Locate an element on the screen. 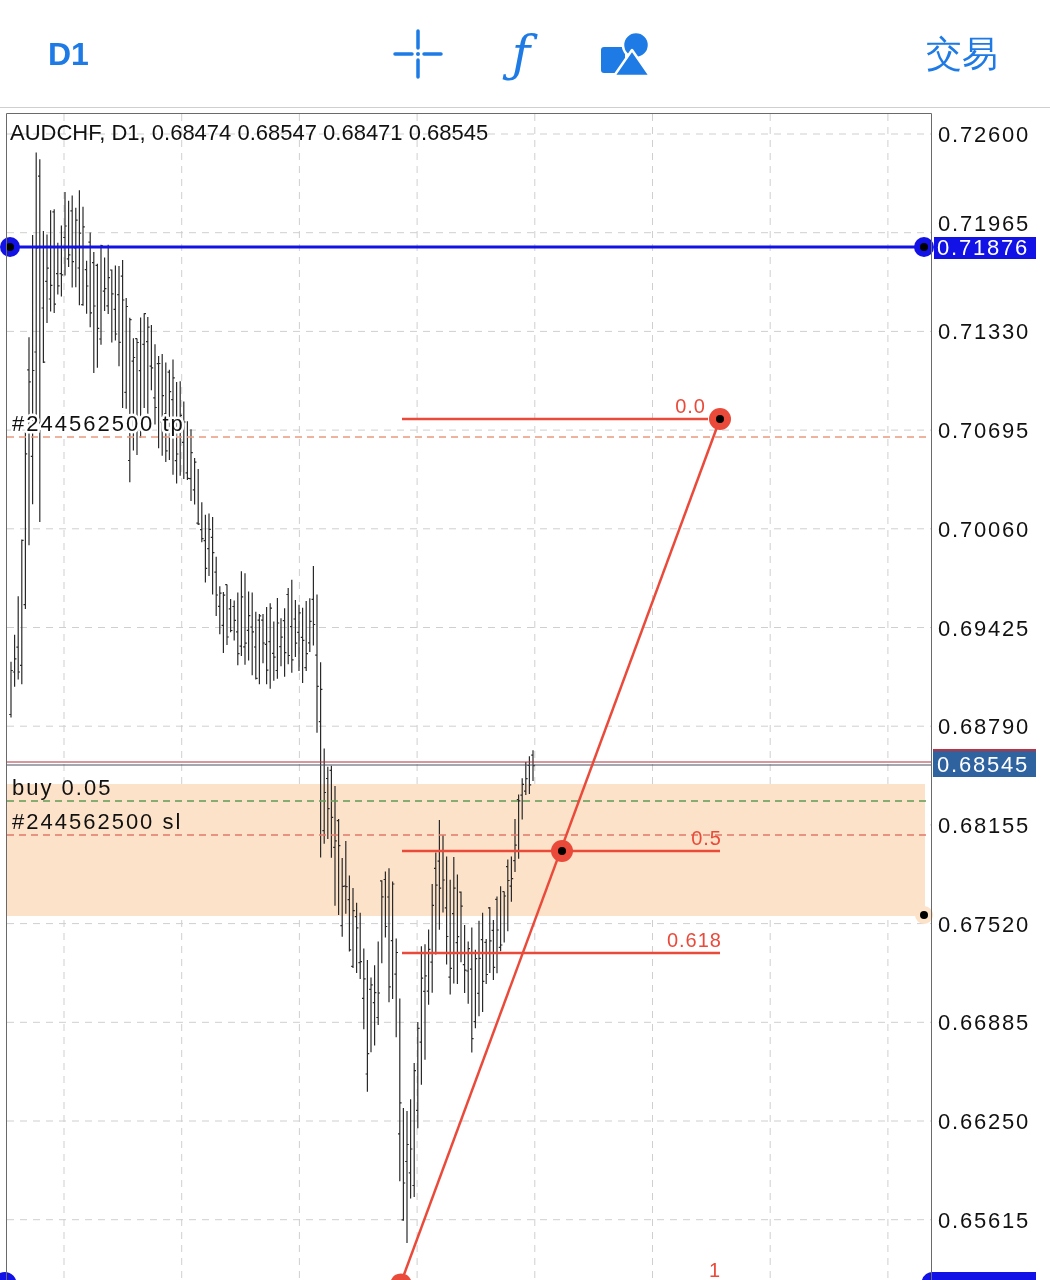  chart-legend: AUDCHF, D1, 0.68474 0.68547 0.68471 0.68545 is located at coordinates (249, 132).